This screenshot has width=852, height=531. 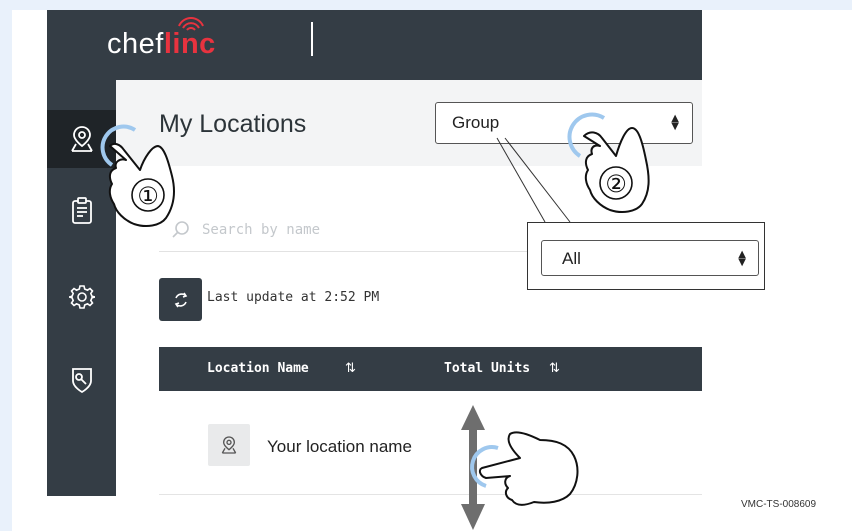 I want to click on app-header: cheflinc, so click(x=374, y=45).